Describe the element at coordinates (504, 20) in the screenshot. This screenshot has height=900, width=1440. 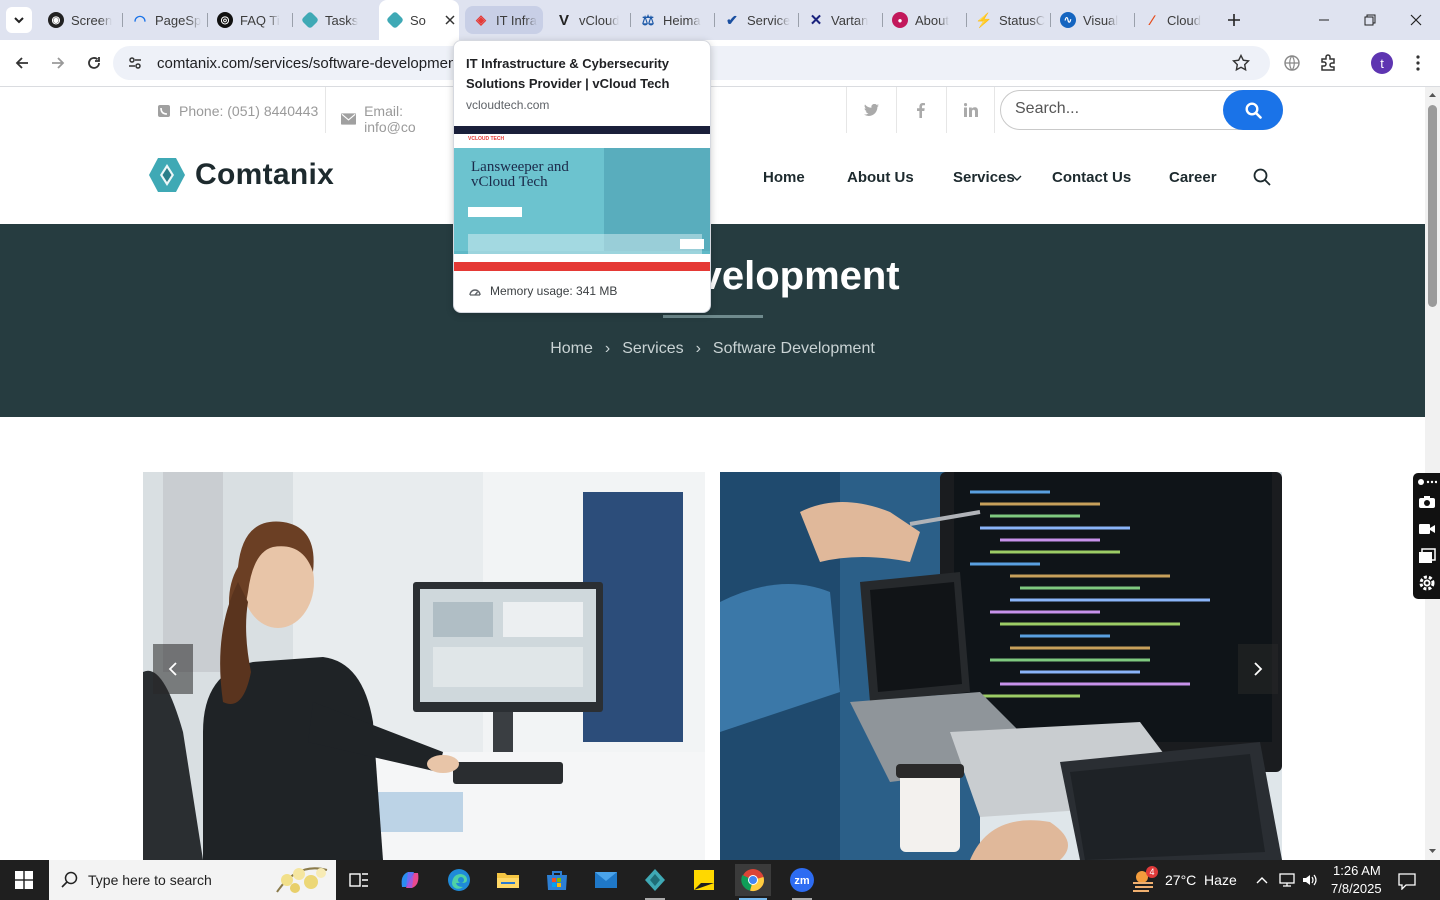
I see `tab-it-infra: ◈ IT Infra` at that location.